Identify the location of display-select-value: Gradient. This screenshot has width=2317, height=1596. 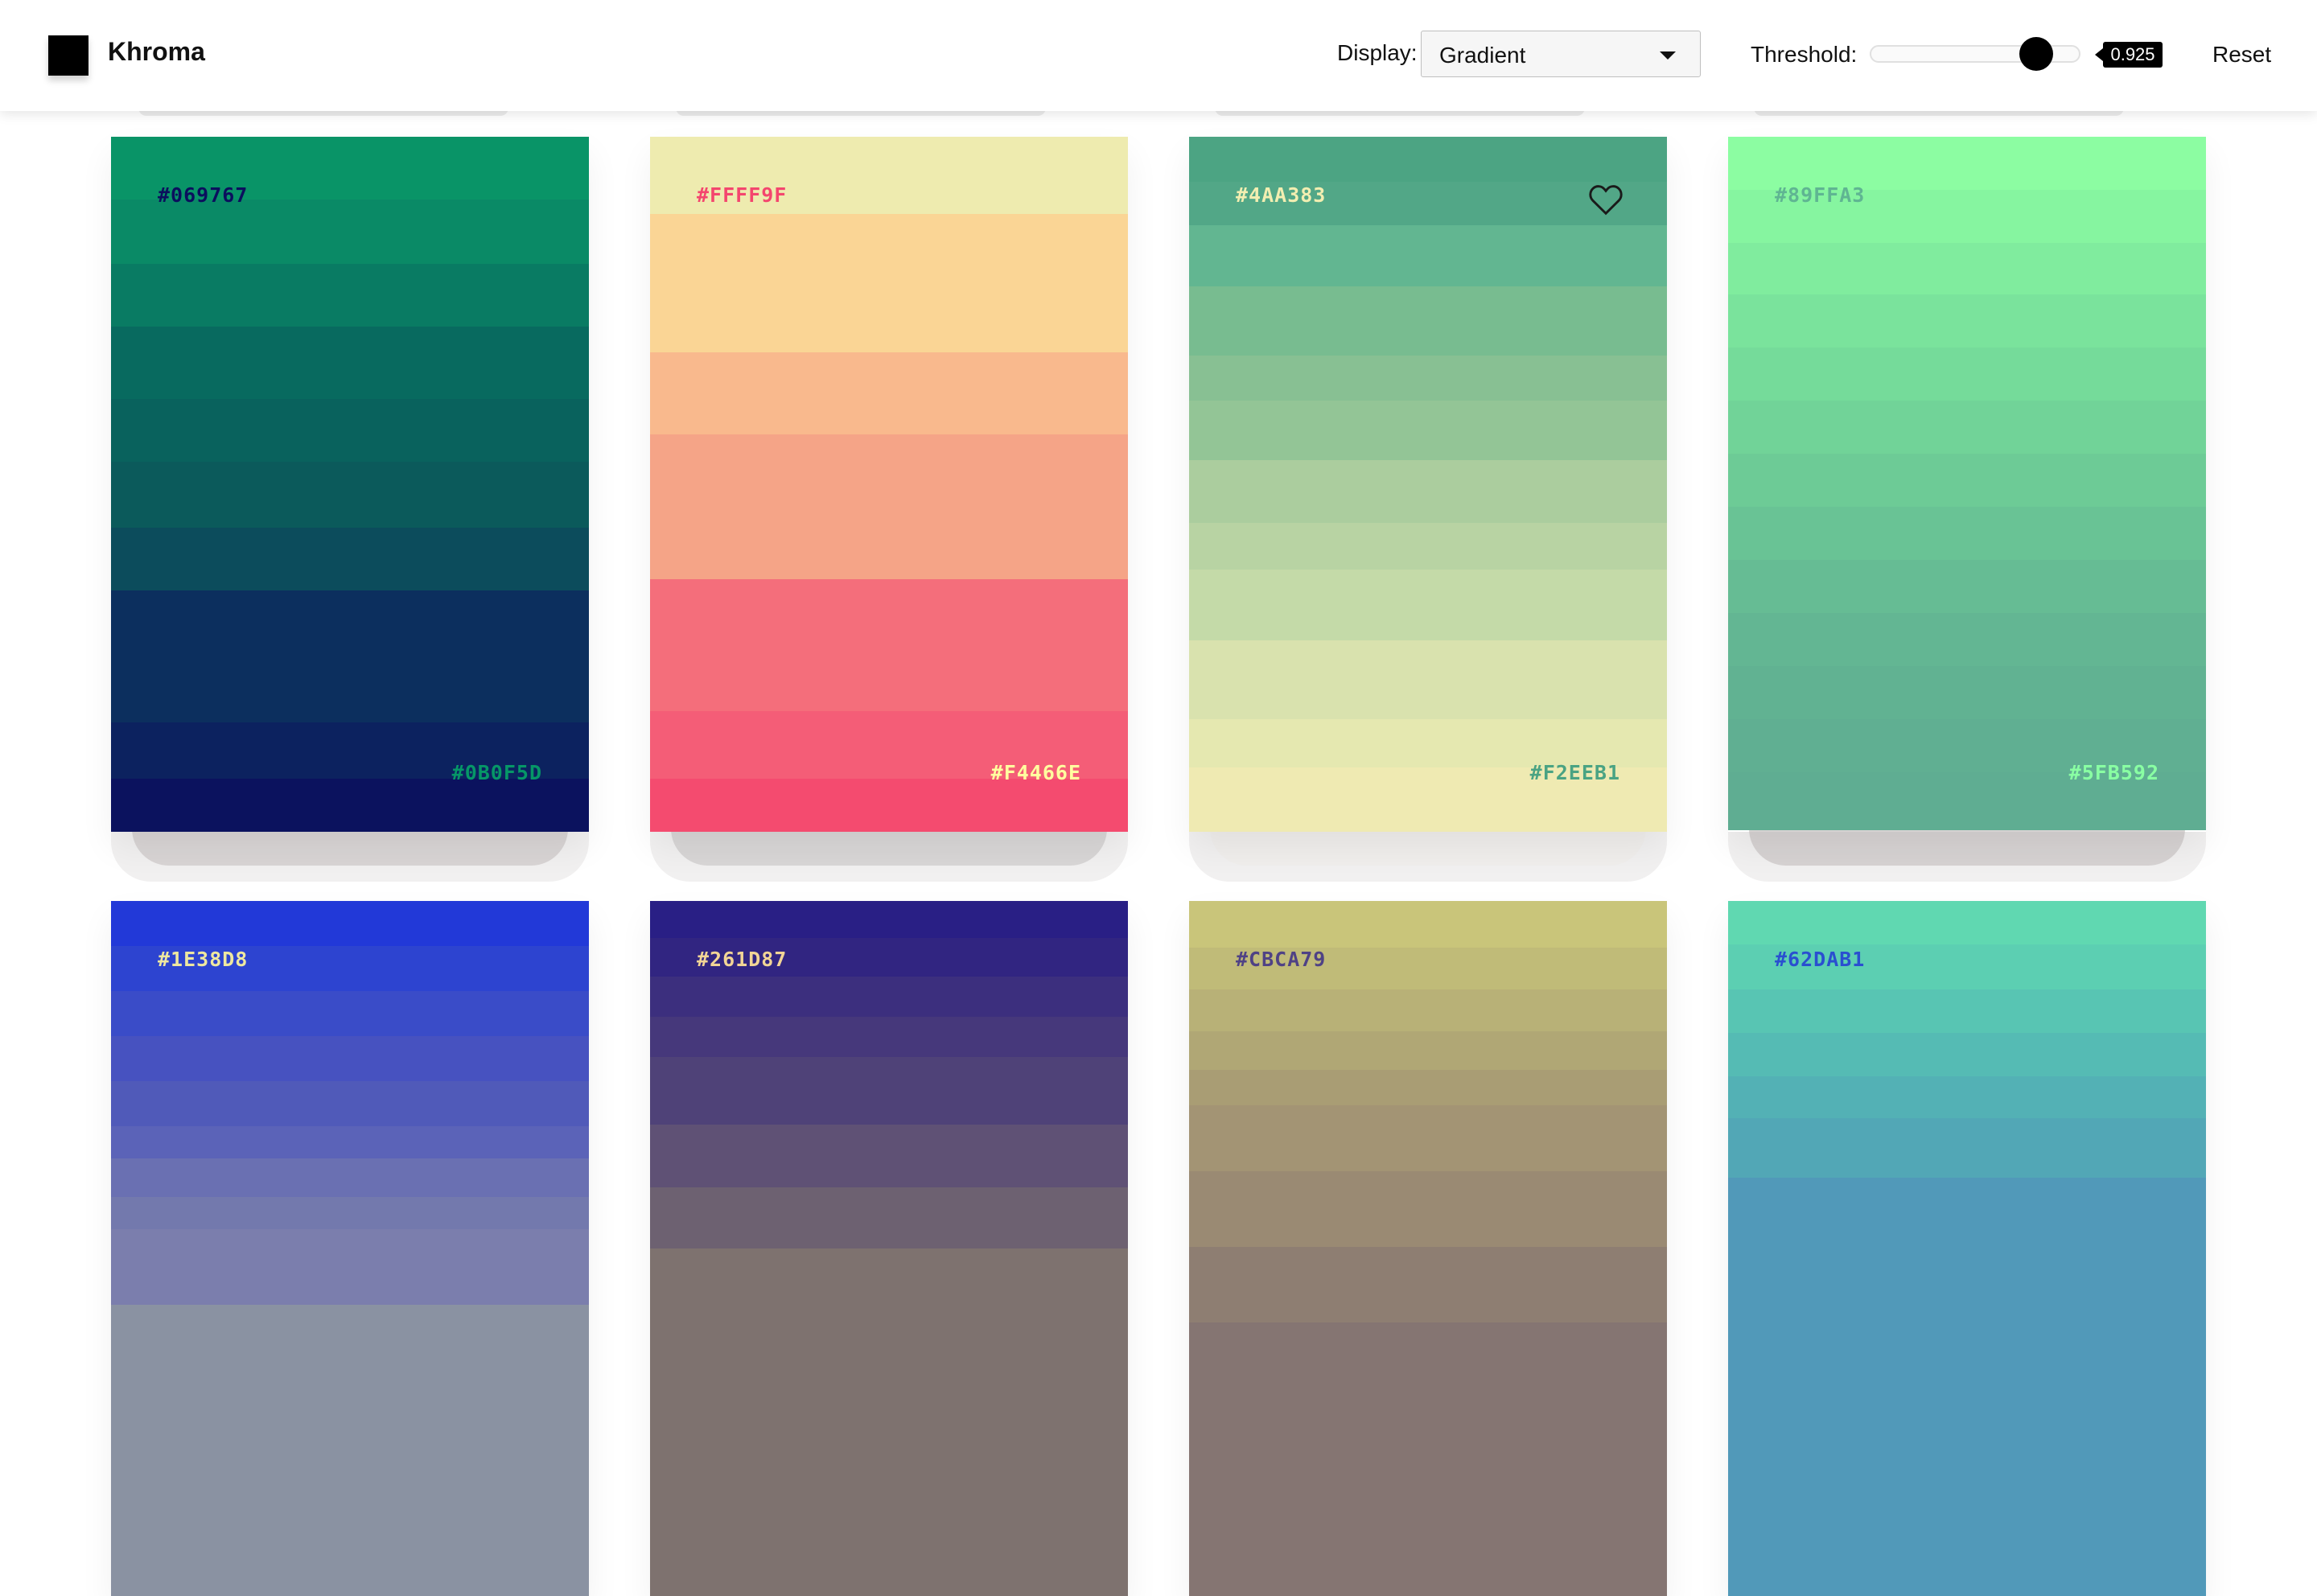
(1482, 55).